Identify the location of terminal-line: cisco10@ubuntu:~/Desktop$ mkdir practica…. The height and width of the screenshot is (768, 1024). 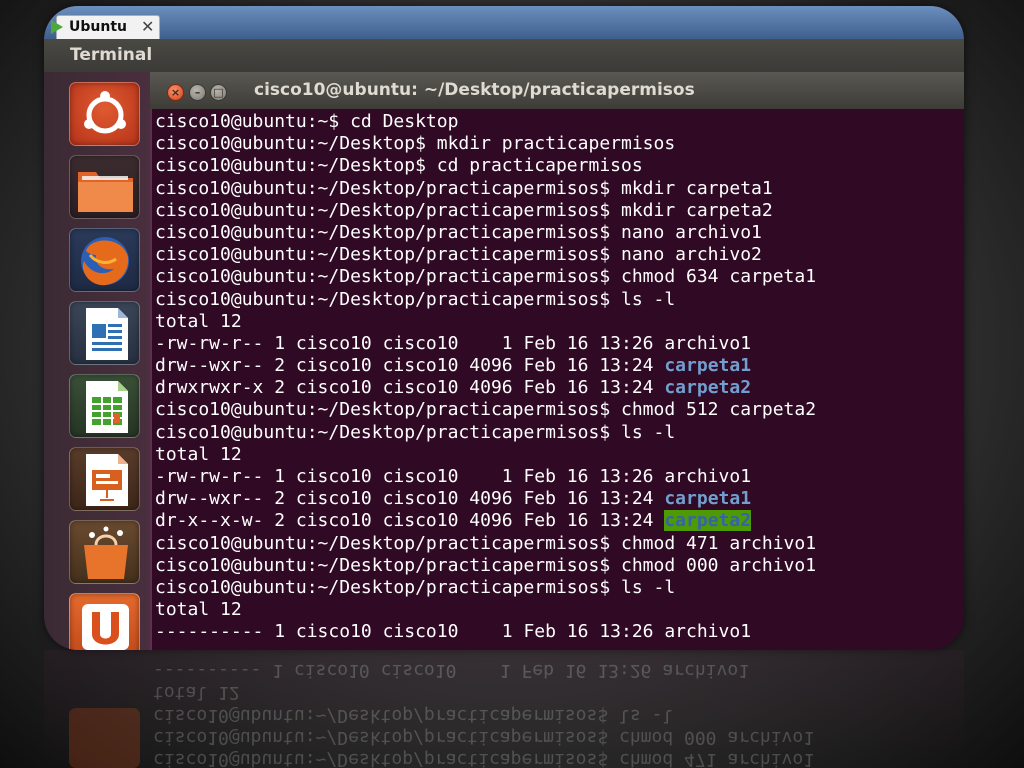
(415, 144).